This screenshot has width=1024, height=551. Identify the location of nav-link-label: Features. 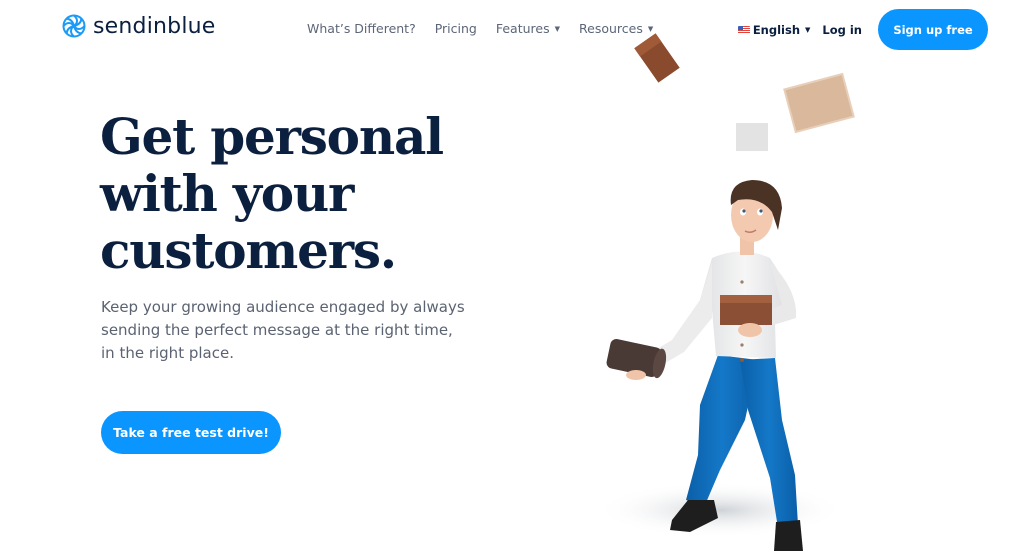
(522, 28).